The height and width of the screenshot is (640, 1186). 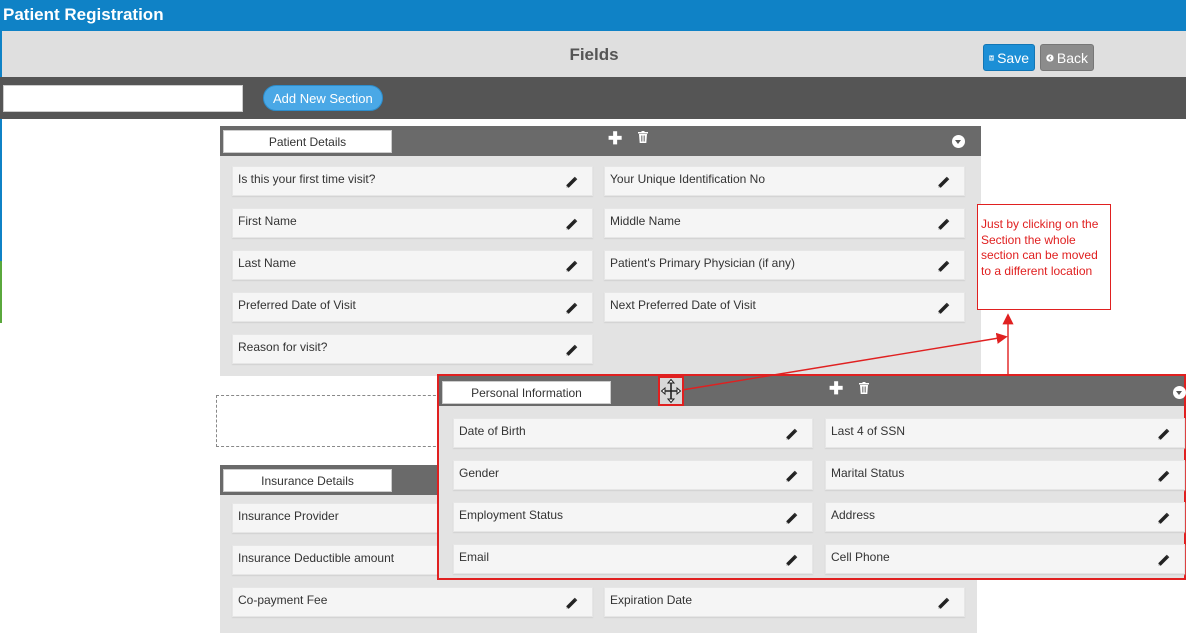 What do you see at coordinates (412, 223) in the screenshot?
I see `field-item: First Name` at bounding box center [412, 223].